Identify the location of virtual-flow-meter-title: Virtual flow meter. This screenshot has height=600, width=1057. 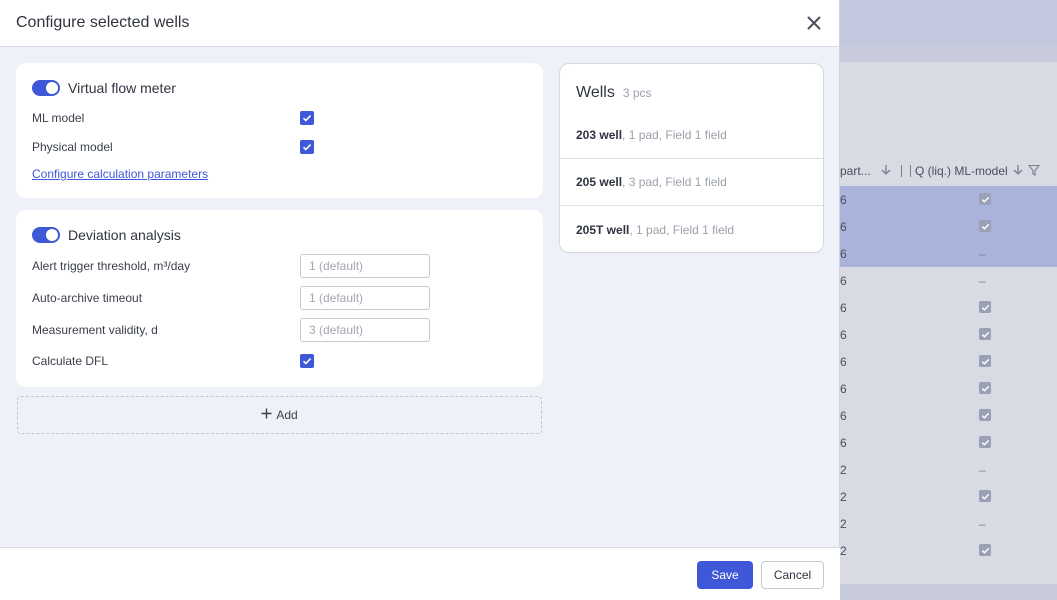
(122, 88).